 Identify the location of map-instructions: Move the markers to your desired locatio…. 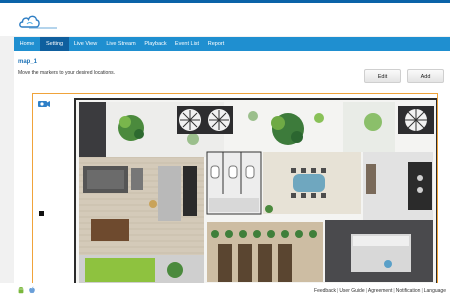
(66, 73).